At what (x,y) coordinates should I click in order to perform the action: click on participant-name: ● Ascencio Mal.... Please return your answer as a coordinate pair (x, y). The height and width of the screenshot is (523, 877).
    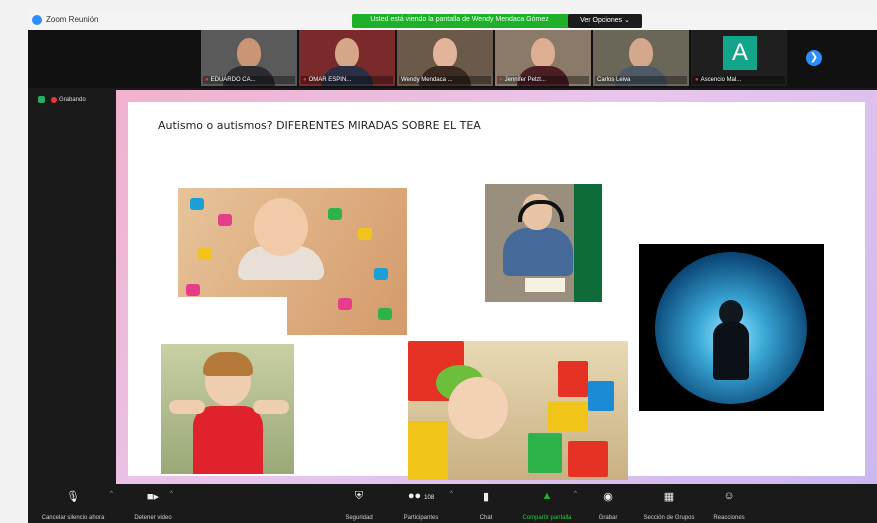
    Looking at the image, I should click on (739, 80).